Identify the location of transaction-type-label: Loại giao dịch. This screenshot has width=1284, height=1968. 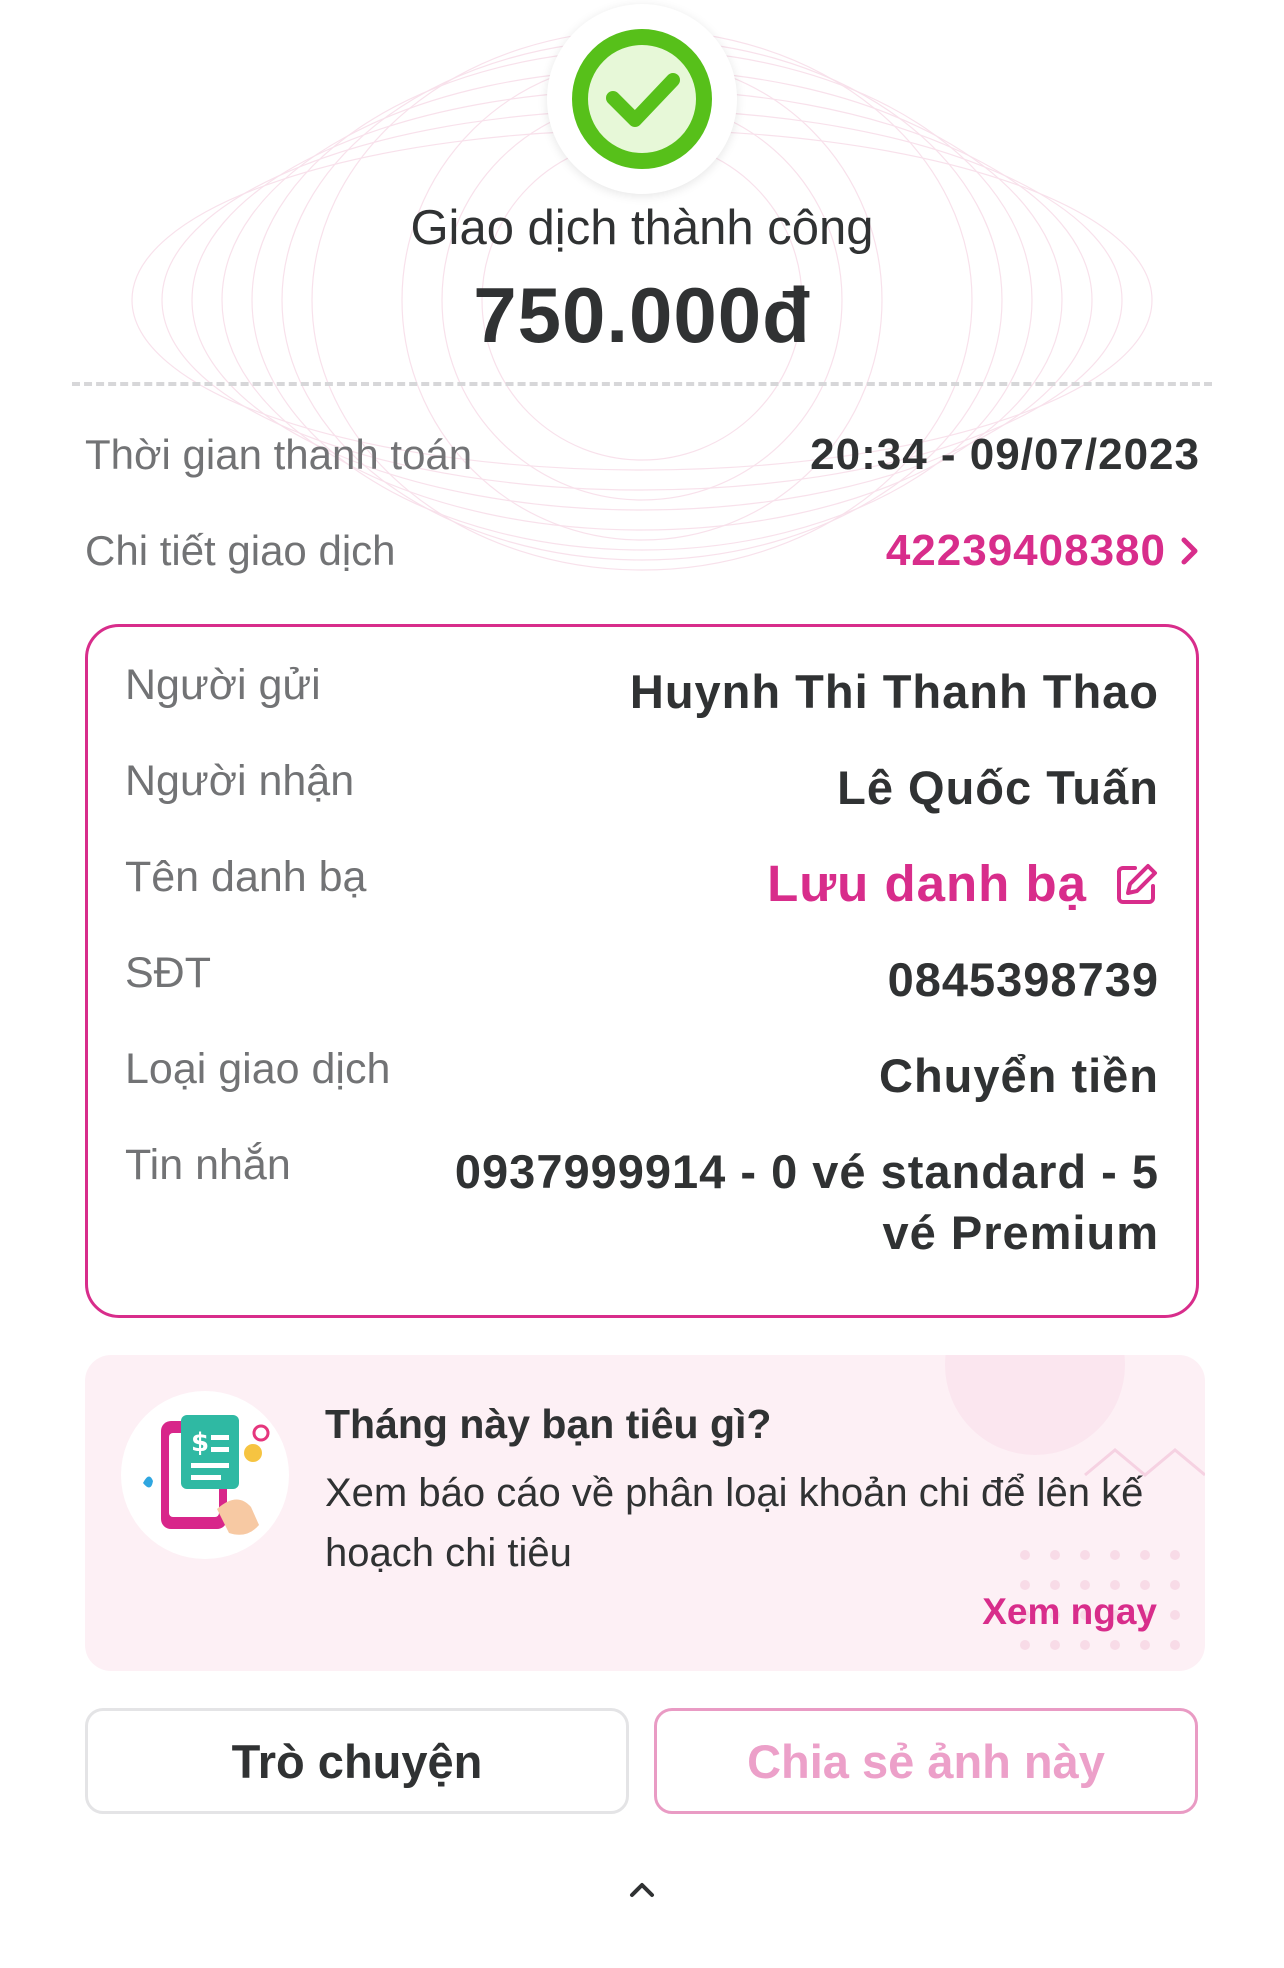
(258, 1069).